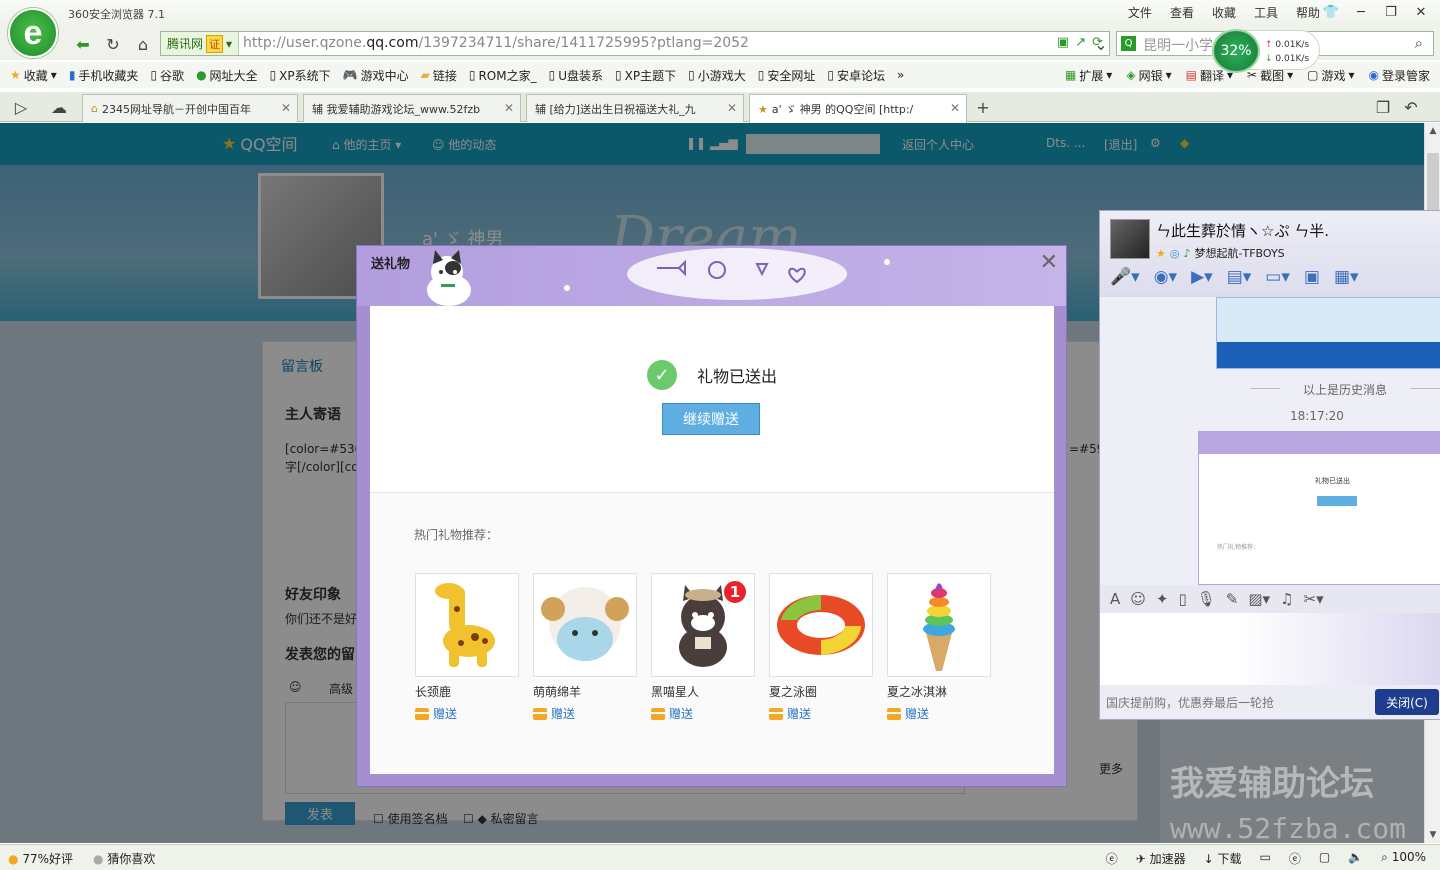 The image size is (1440, 870). Describe the element at coordinates (1206, 599) in the screenshot. I see `voice-icon: 🎙` at that location.